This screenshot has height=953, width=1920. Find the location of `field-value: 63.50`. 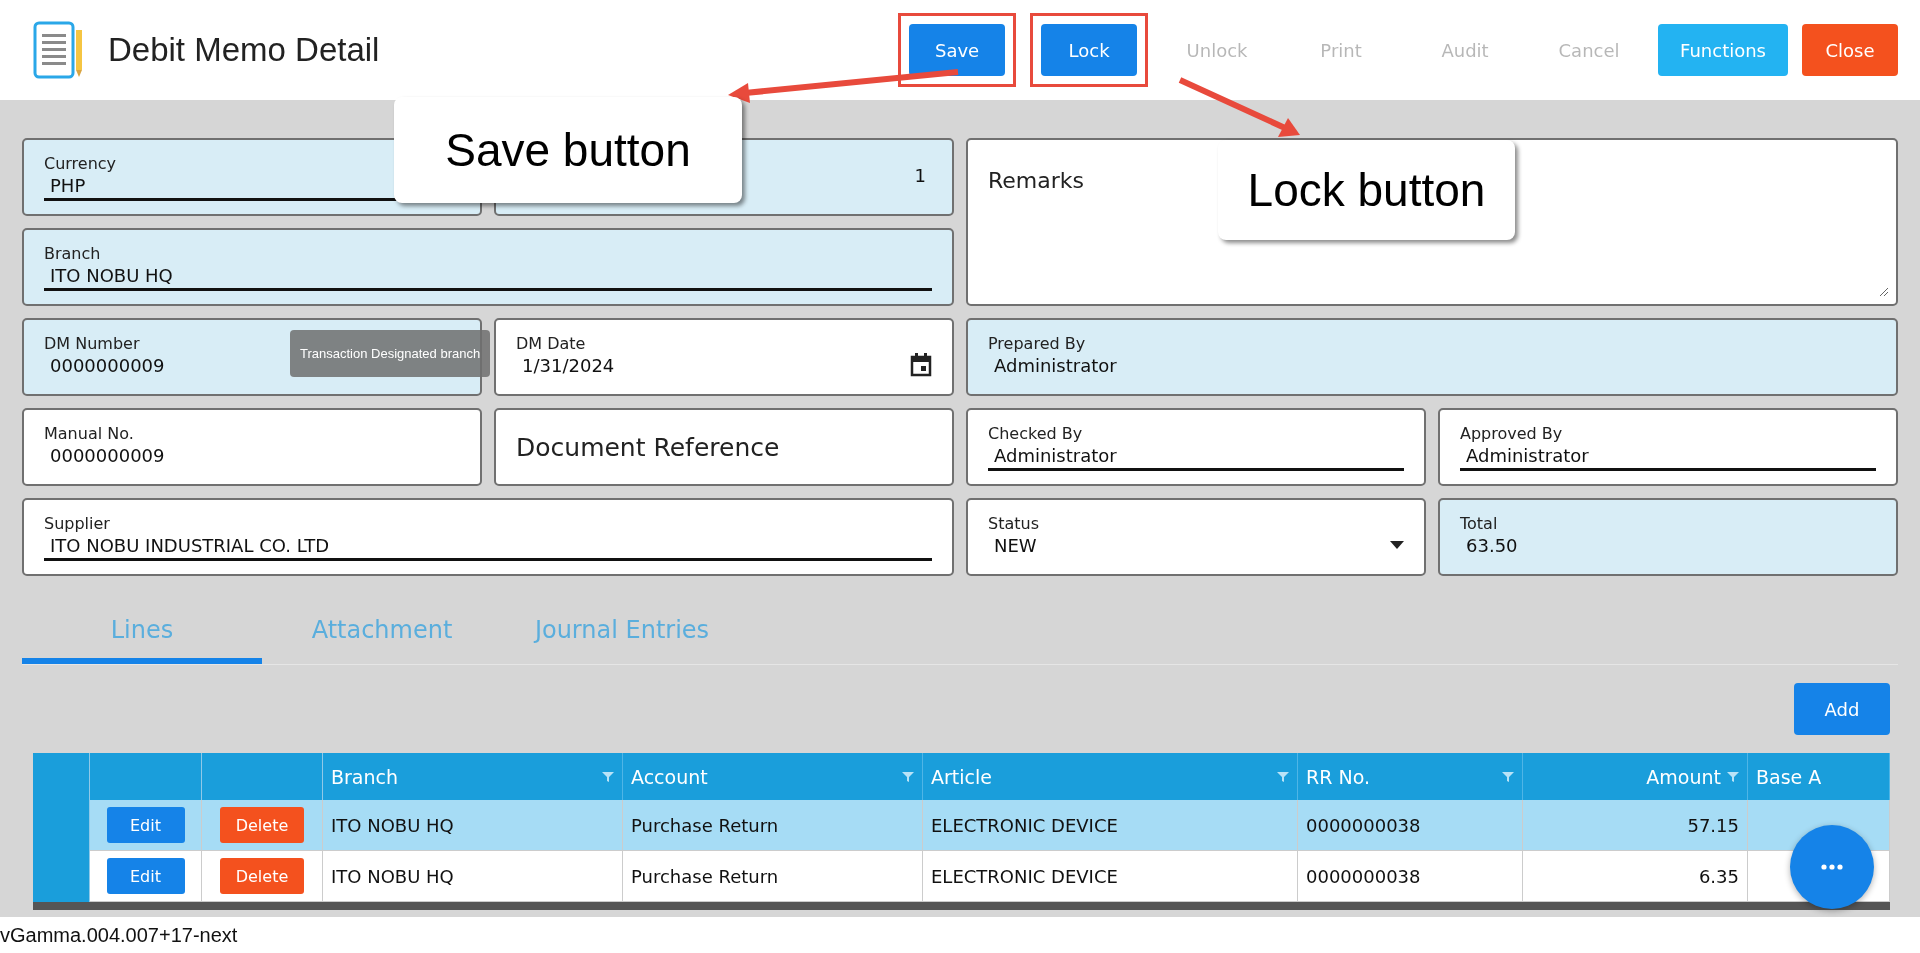

field-value: 63.50 is located at coordinates (1492, 545).